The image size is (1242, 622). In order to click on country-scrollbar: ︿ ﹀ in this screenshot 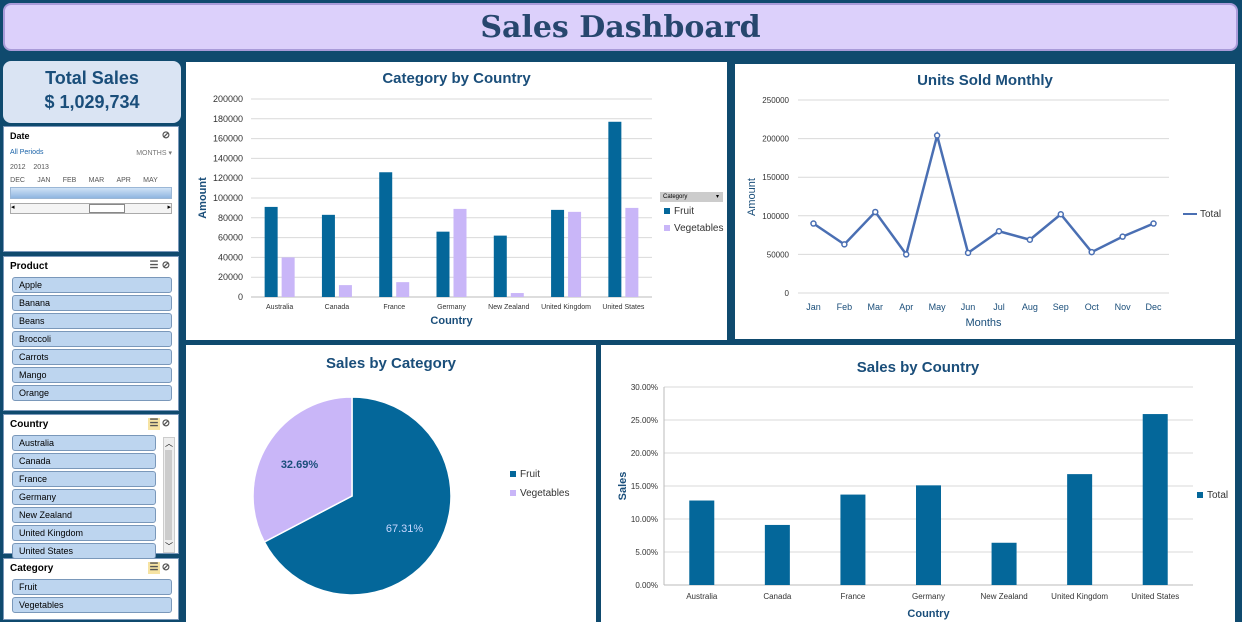, I will do `click(169, 495)`.